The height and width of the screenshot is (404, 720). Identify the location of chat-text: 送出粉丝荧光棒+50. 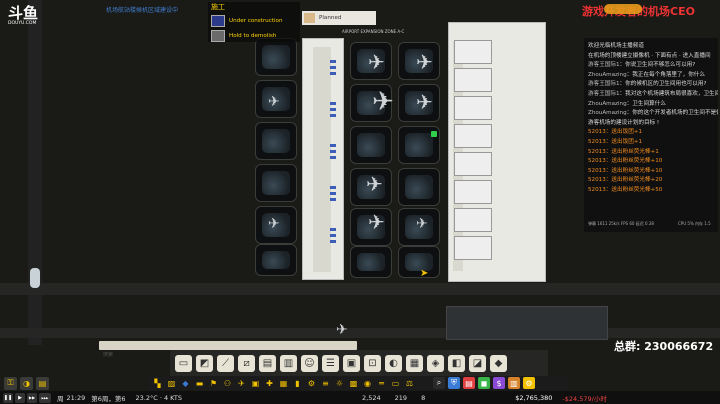
(637, 189).